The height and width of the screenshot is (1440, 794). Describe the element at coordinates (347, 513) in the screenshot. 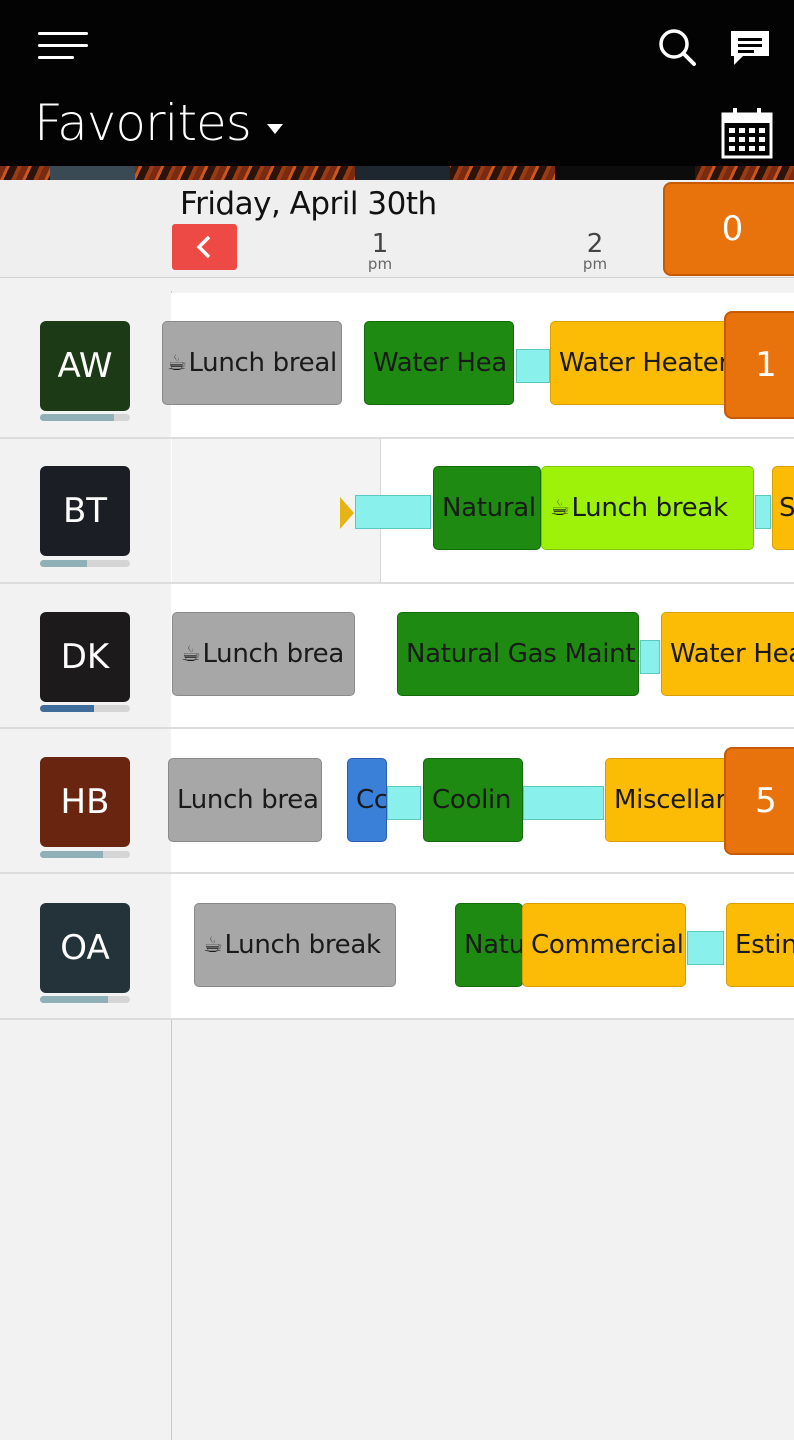

I see `current-position-marker` at that location.